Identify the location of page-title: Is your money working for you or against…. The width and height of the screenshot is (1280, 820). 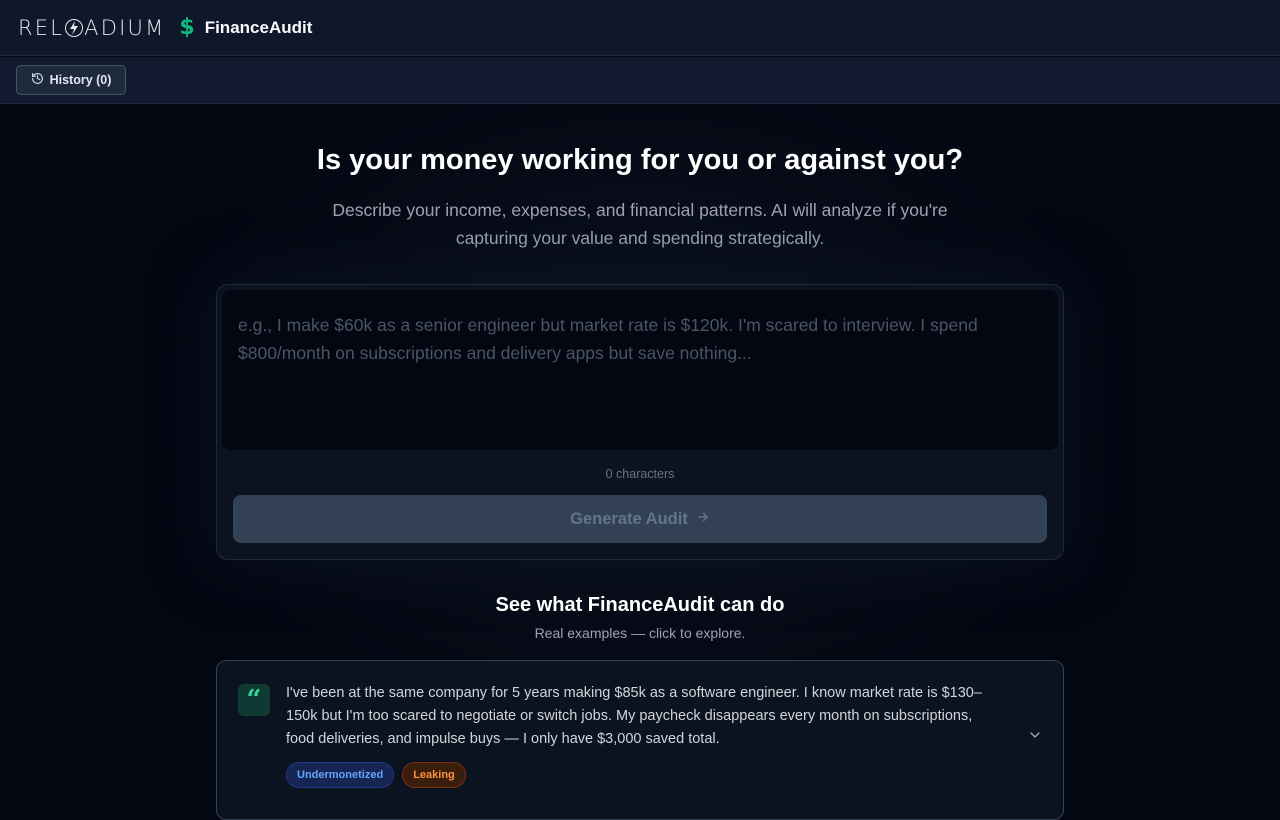
(640, 160).